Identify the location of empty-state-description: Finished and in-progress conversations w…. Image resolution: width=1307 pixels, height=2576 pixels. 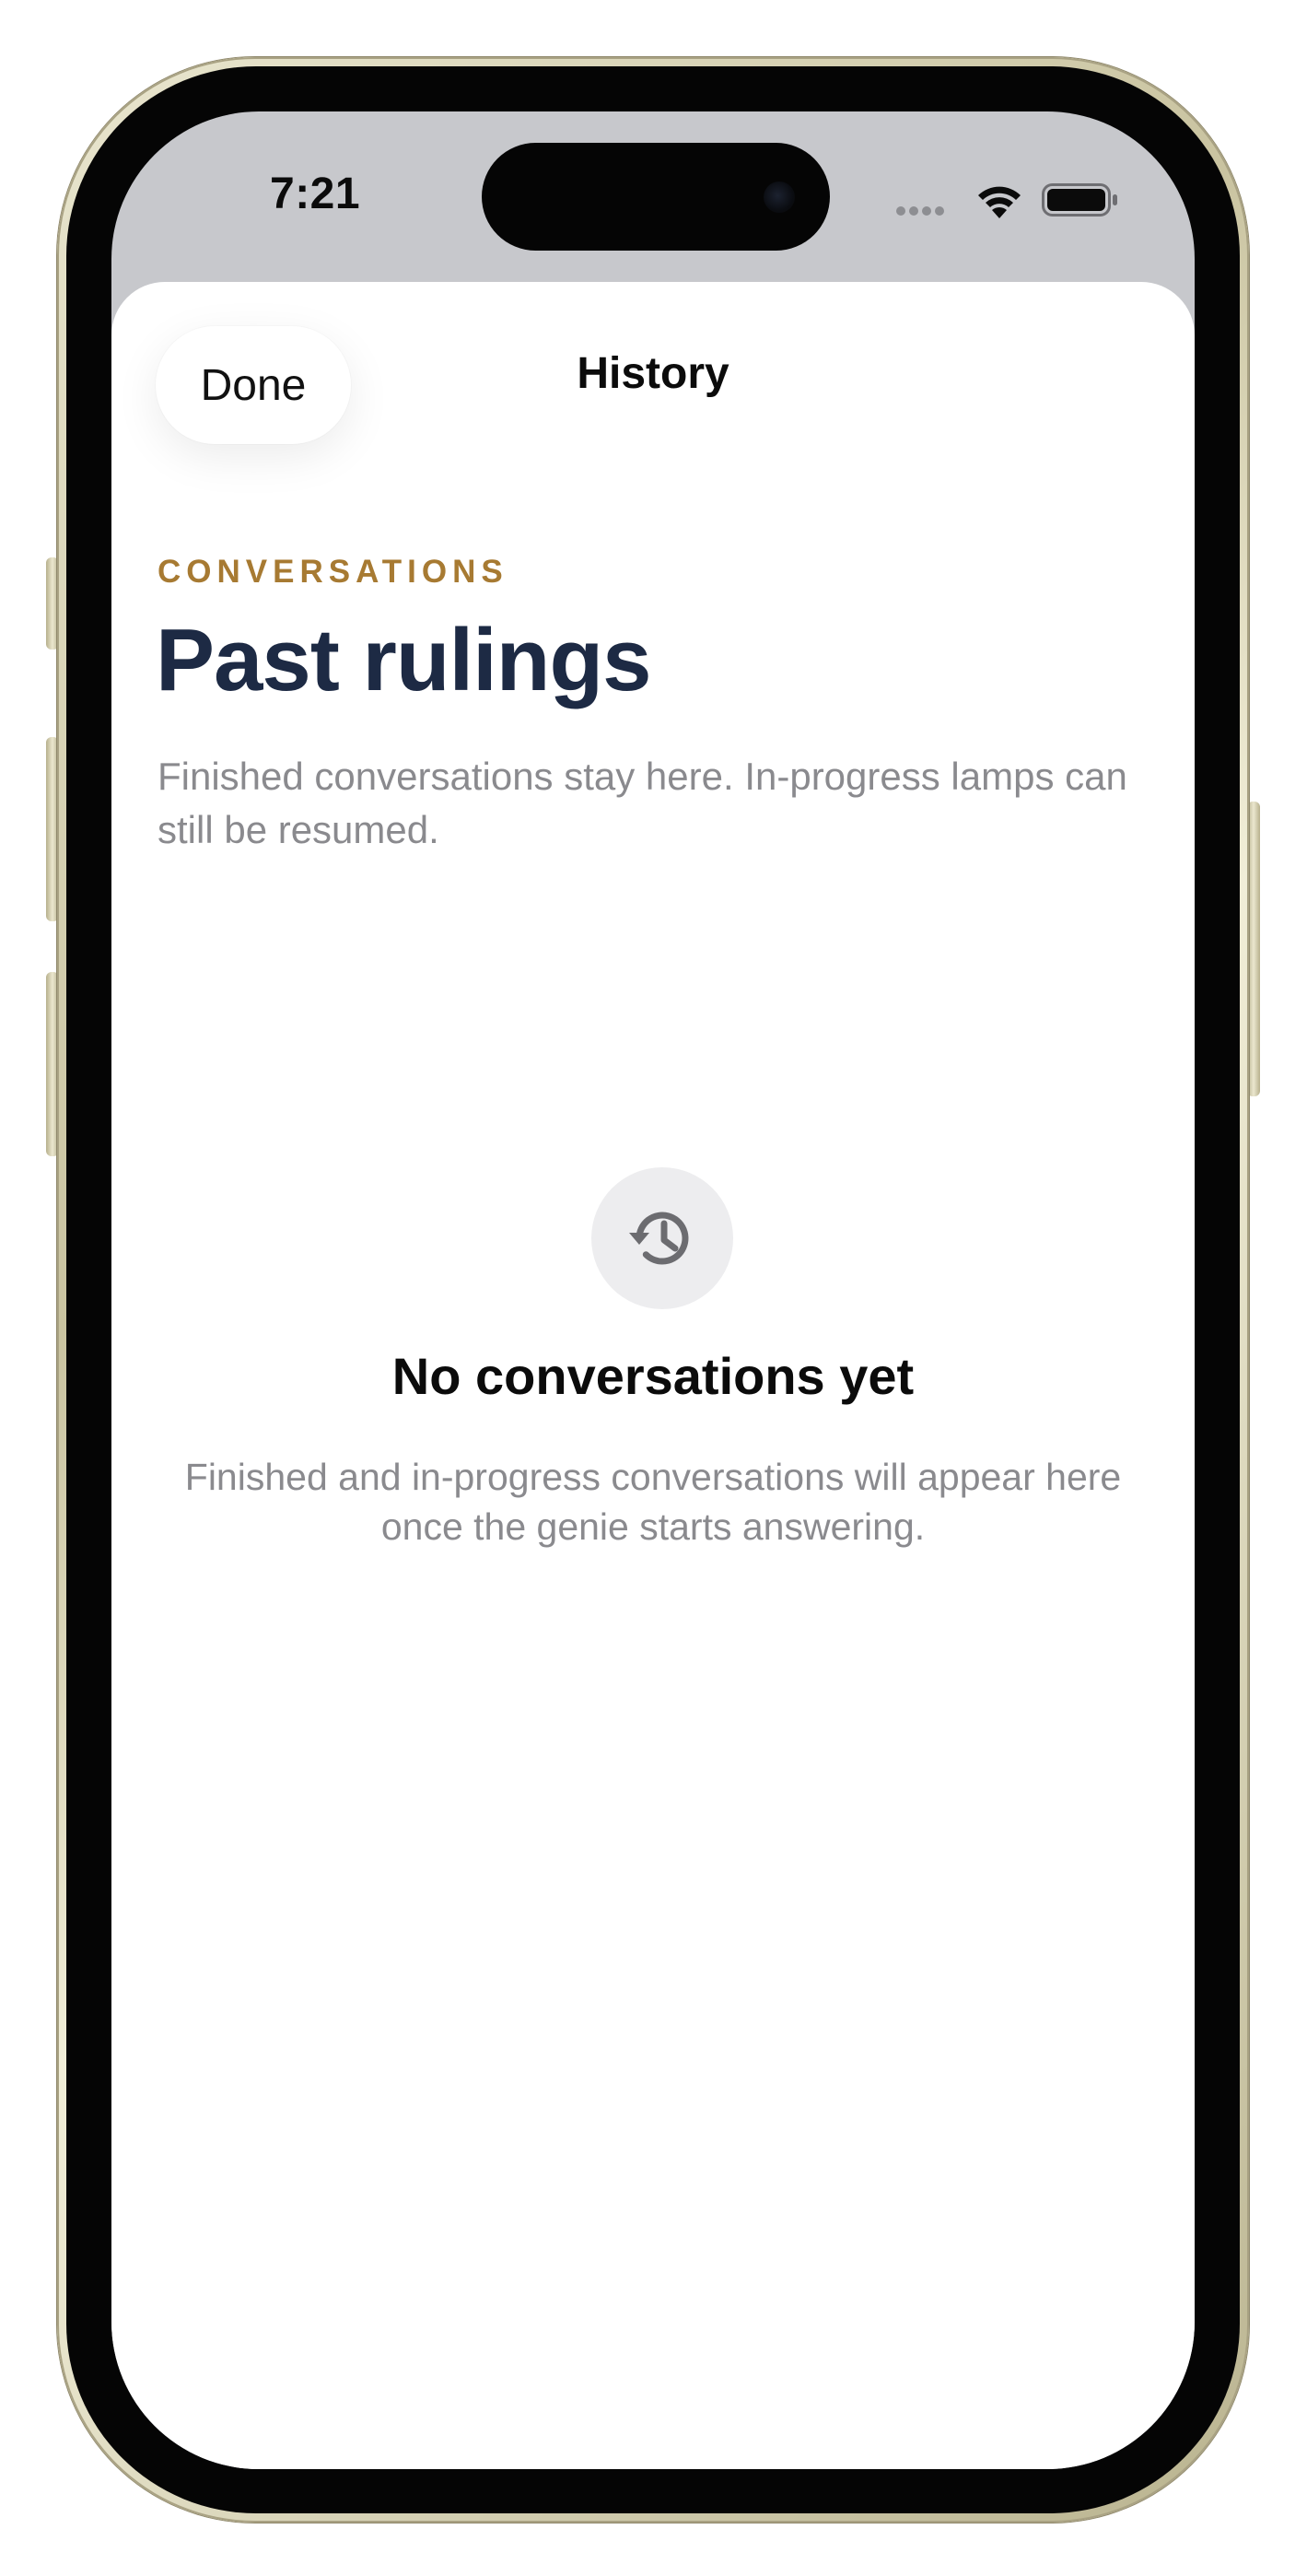
(653, 1502).